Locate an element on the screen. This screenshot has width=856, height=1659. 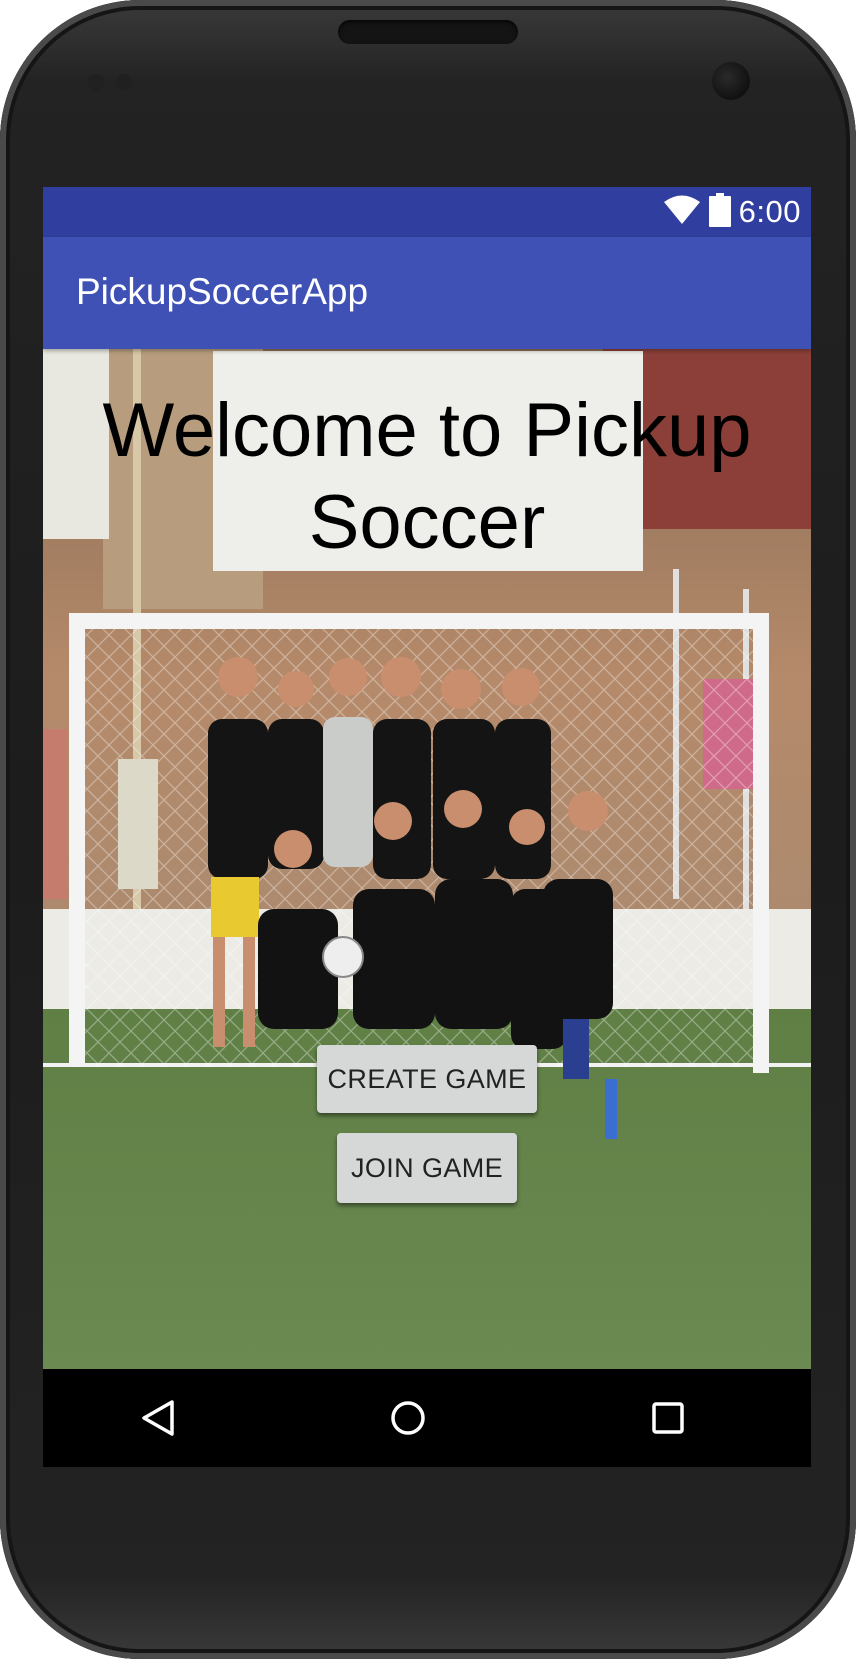
app-title: PickupSoccerApp is located at coordinates (222, 291).